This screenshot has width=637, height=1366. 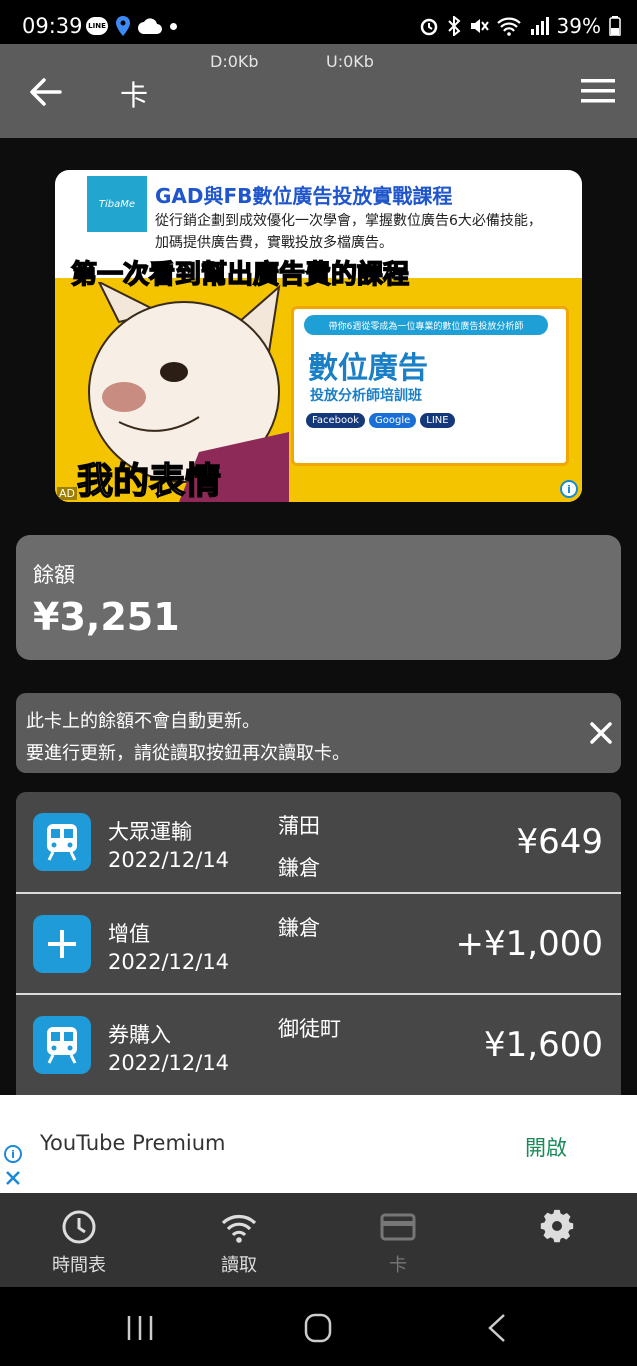 I want to click on page-title: 卡, so click(x=134, y=95).